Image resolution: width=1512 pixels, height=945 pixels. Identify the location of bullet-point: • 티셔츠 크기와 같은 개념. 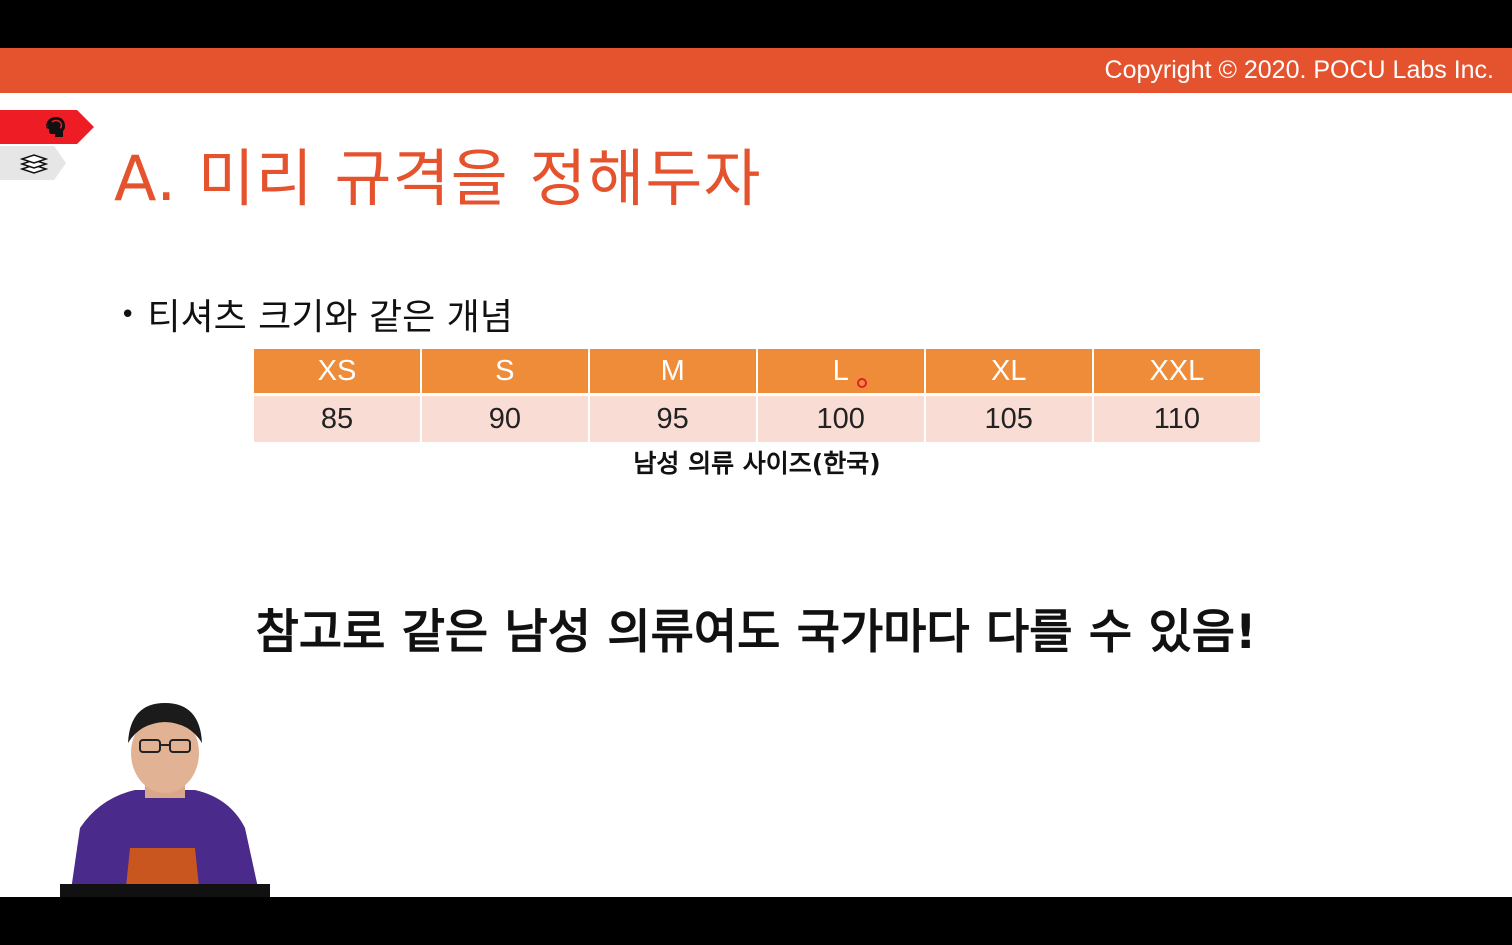
(316, 314).